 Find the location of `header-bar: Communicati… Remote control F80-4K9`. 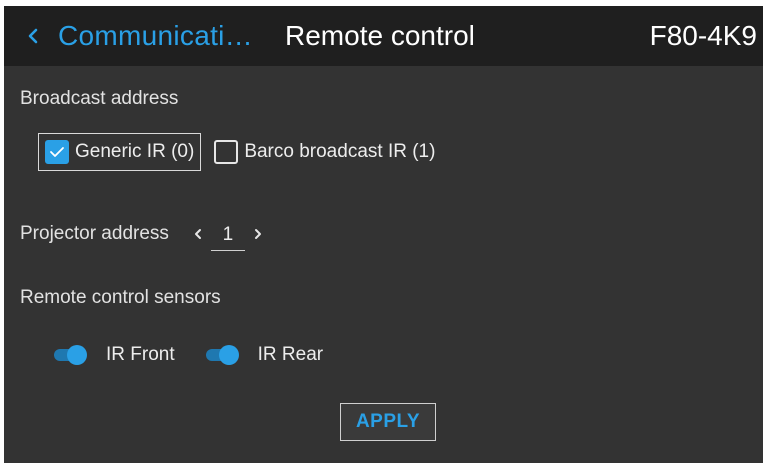

header-bar: Communicati… Remote control F80-4K9 is located at coordinates (383, 36).